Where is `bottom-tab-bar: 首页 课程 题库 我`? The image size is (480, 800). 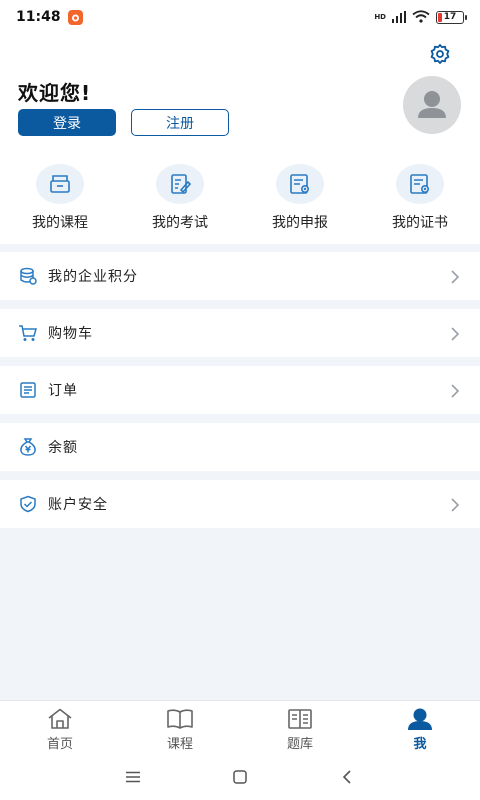 bottom-tab-bar: 首页 课程 题库 我 is located at coordinates (240, 727).